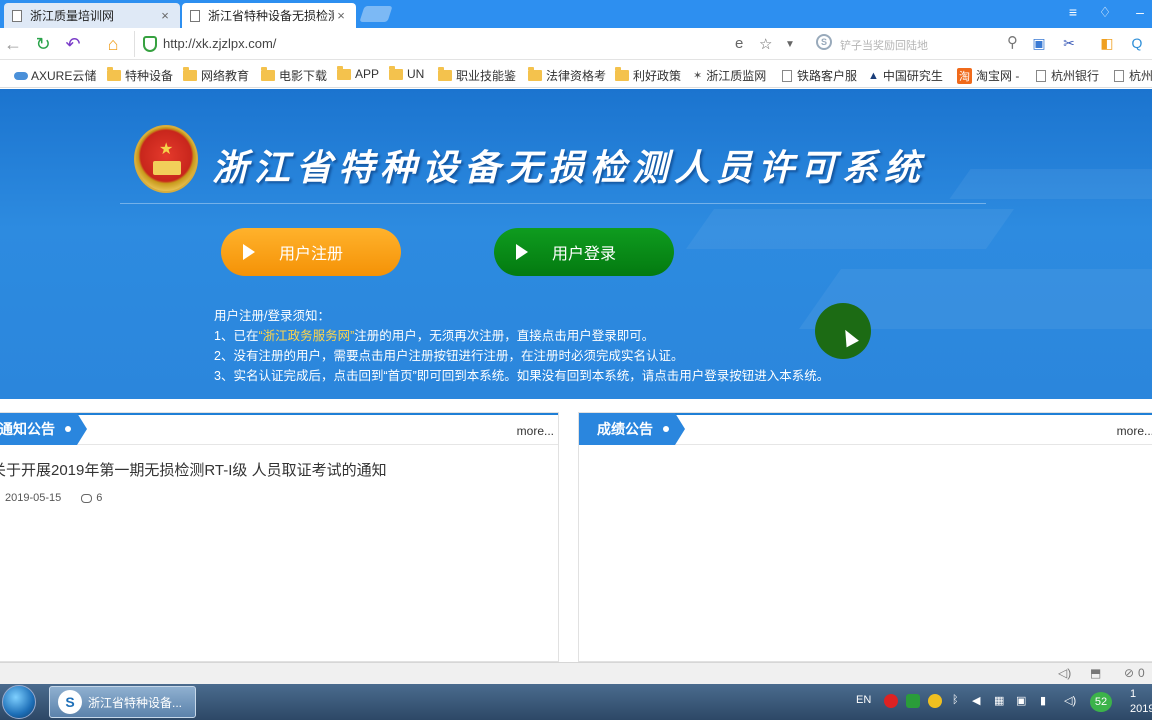 The height and width of the screenshot is (720, 1152). I want to click on browser-tab-bar: 浙江质量培训网 × 浙江省特种设备无损检测 × ≡ ♢ –, so click(576, 14).